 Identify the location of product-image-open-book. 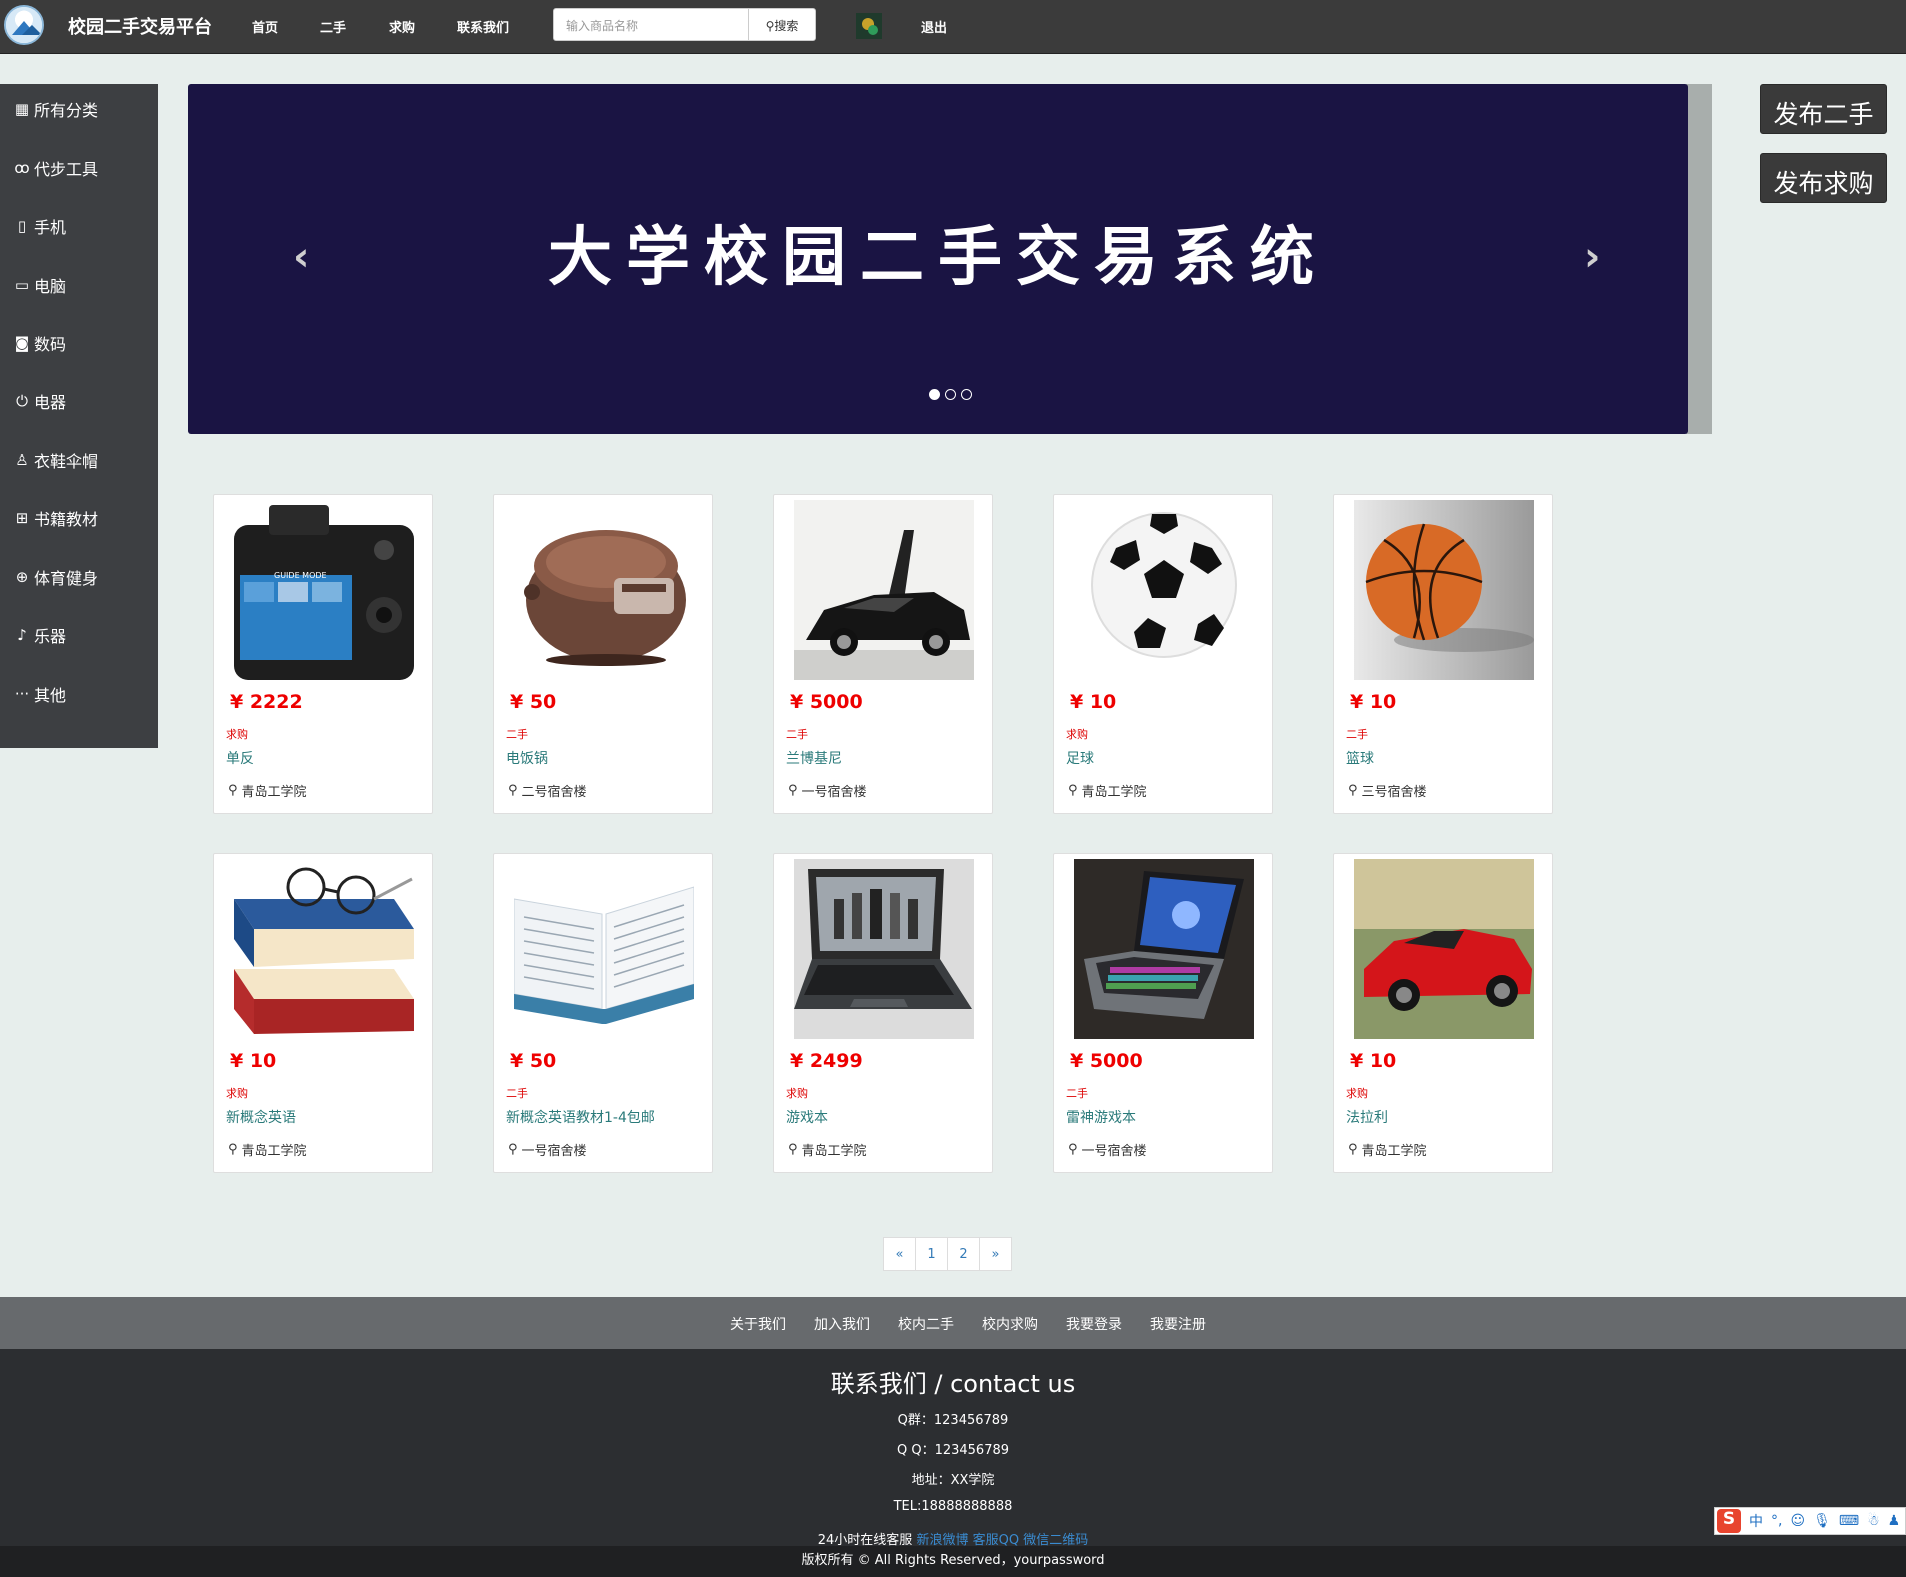
(604, 949).